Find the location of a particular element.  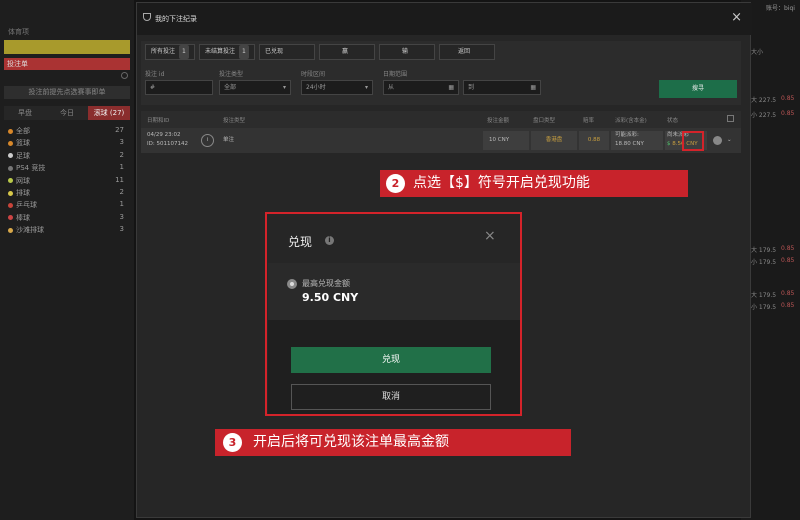

tab-early: 早盘 is located at coordinates (25, 113).